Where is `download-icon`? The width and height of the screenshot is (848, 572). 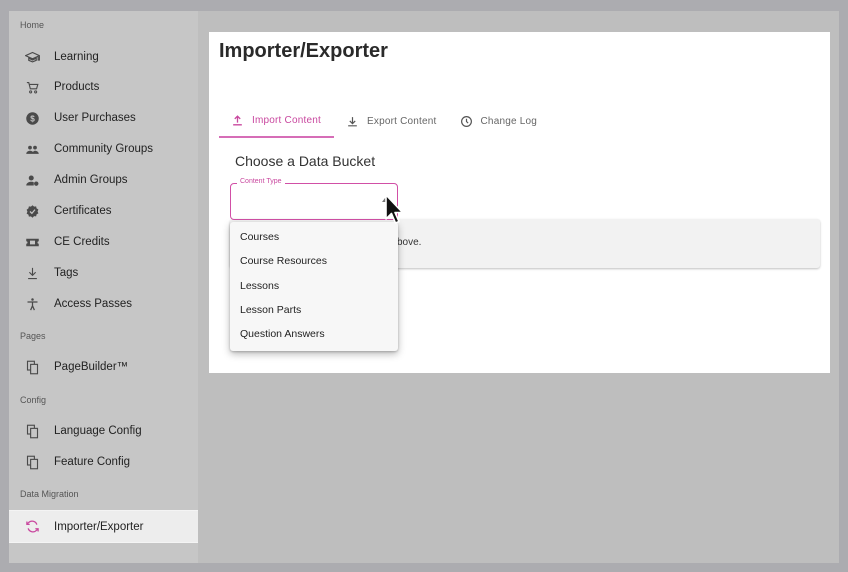 download-icon is located at coordinates (352, 121).